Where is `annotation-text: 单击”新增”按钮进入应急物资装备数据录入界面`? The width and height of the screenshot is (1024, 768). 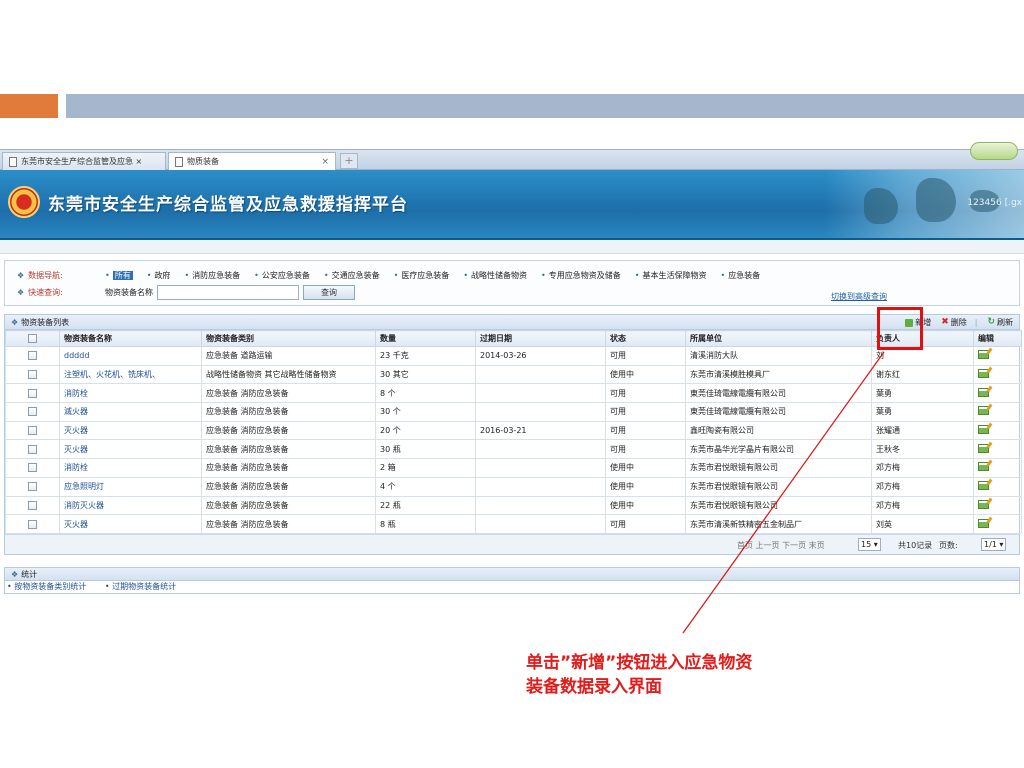
annotation-text: 单击”新增”按钮进入应急物资装备数据录入界面 is located at coordinates (639, 675).